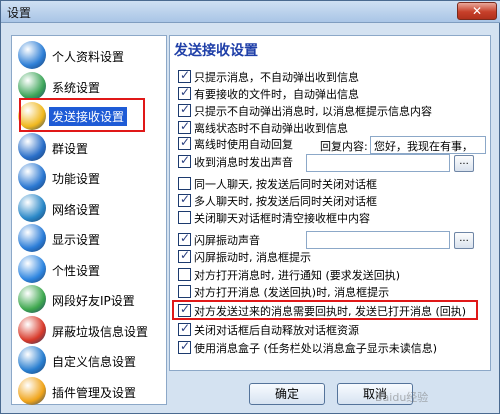  I want to click on sidebar-item-2: 发送接收设置, so click(91, 115).